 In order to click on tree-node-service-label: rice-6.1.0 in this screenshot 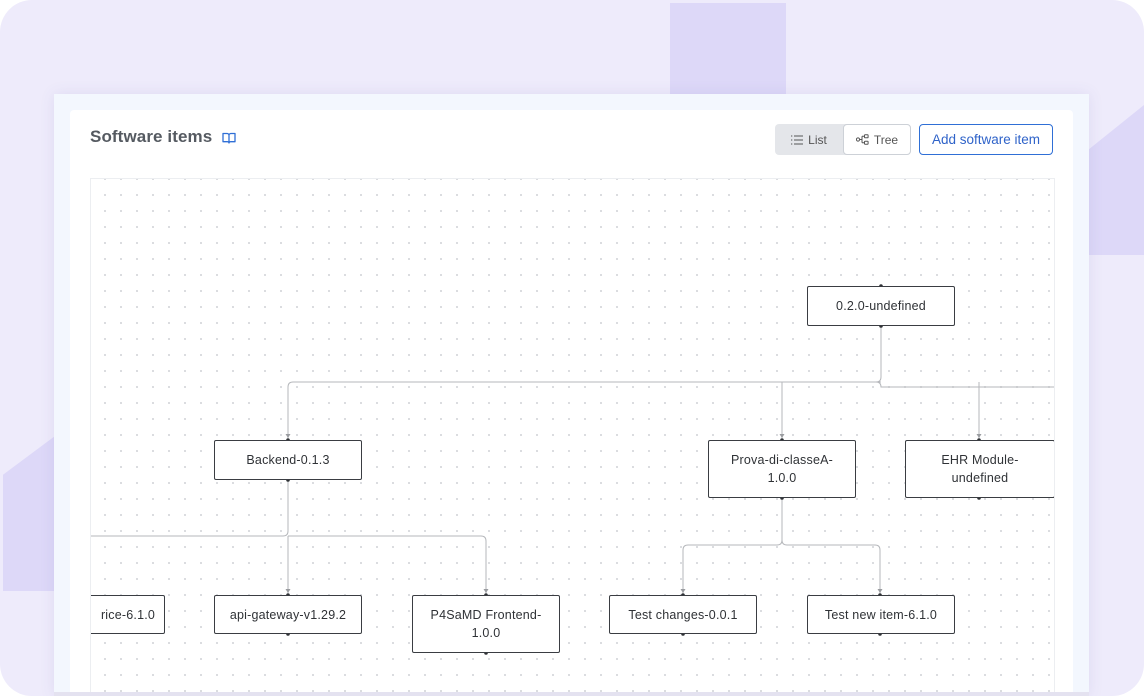, I will do `click(128, 614)`.